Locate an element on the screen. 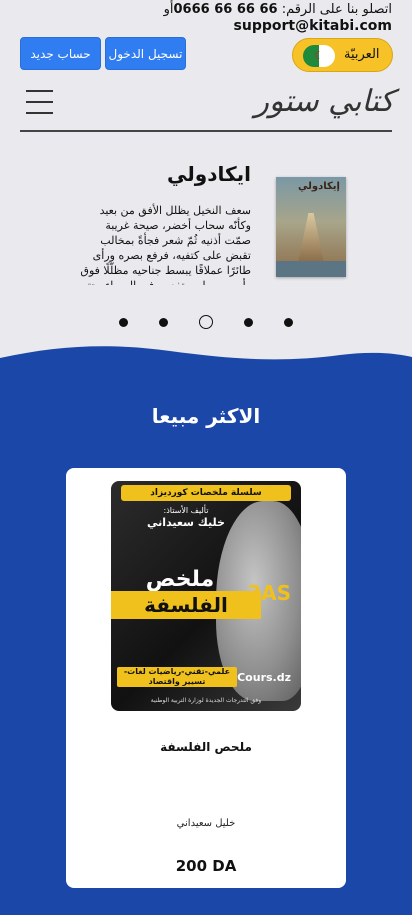 The height and width of the screenshot is (915, 412). cover-author-label: تأليف الأستاذ: is located at coordinates (186, 510).